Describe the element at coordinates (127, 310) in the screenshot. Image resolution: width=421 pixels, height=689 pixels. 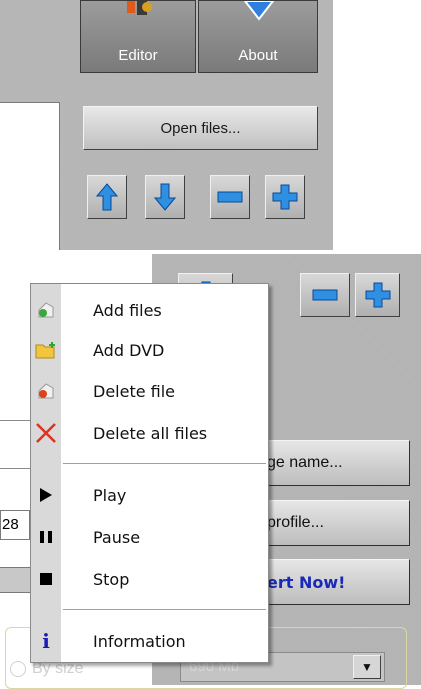
I see `menu-label: Add files` at that location.